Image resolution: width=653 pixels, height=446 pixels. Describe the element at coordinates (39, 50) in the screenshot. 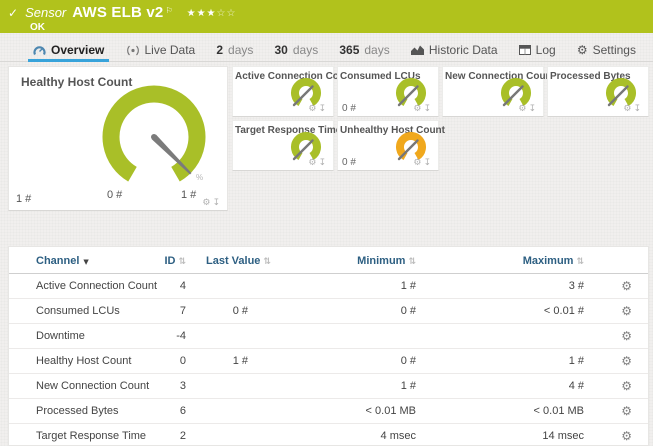

I see `overview-gauge-icon` at that location.